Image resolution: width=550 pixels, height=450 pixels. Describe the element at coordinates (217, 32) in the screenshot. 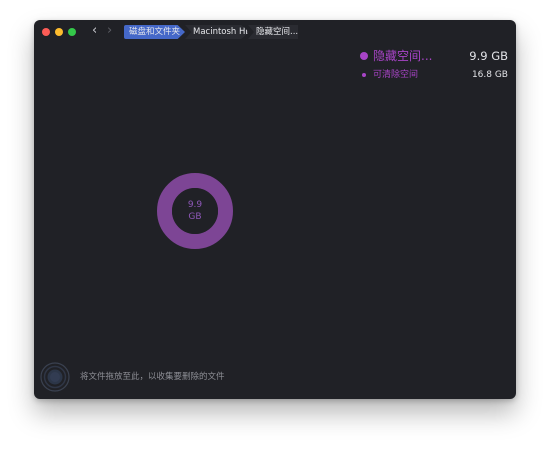

I see `breadcrumb-macintosh-hd: Macintosh HD` at that location.